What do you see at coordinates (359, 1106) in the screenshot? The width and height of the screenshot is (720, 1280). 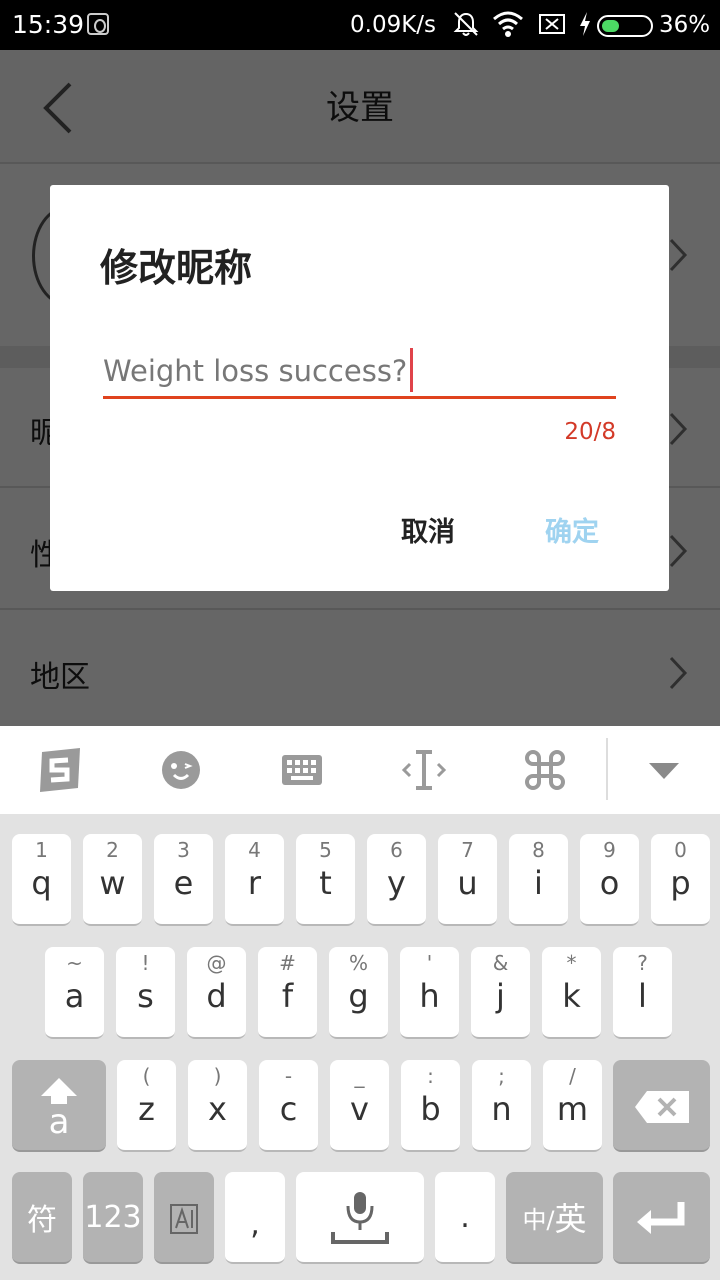 I see `key-v: _ v` at bounding box center [359, 1106].